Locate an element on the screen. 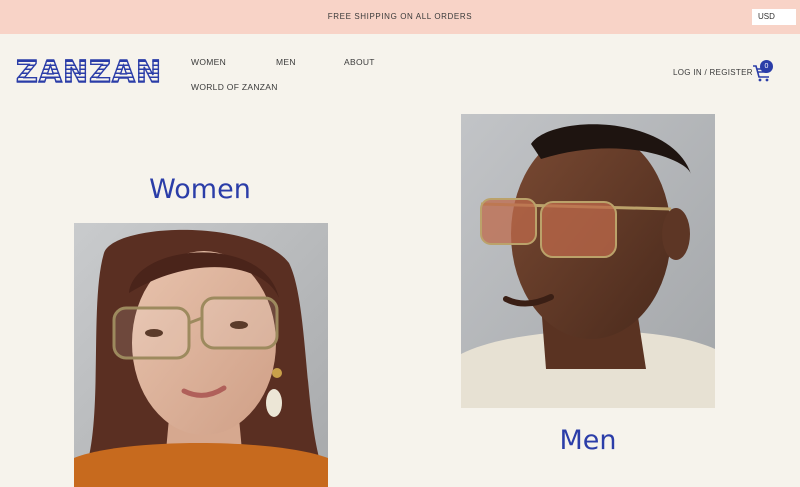  nav-link-women: WOMEN is located at coordinates (208, 62).